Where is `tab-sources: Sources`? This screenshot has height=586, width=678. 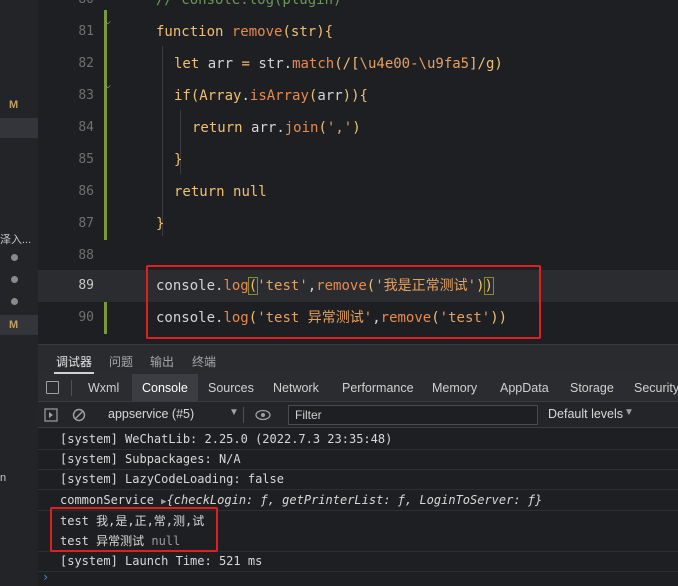
tab-sources: Sources is located at coordinates (231, 388).